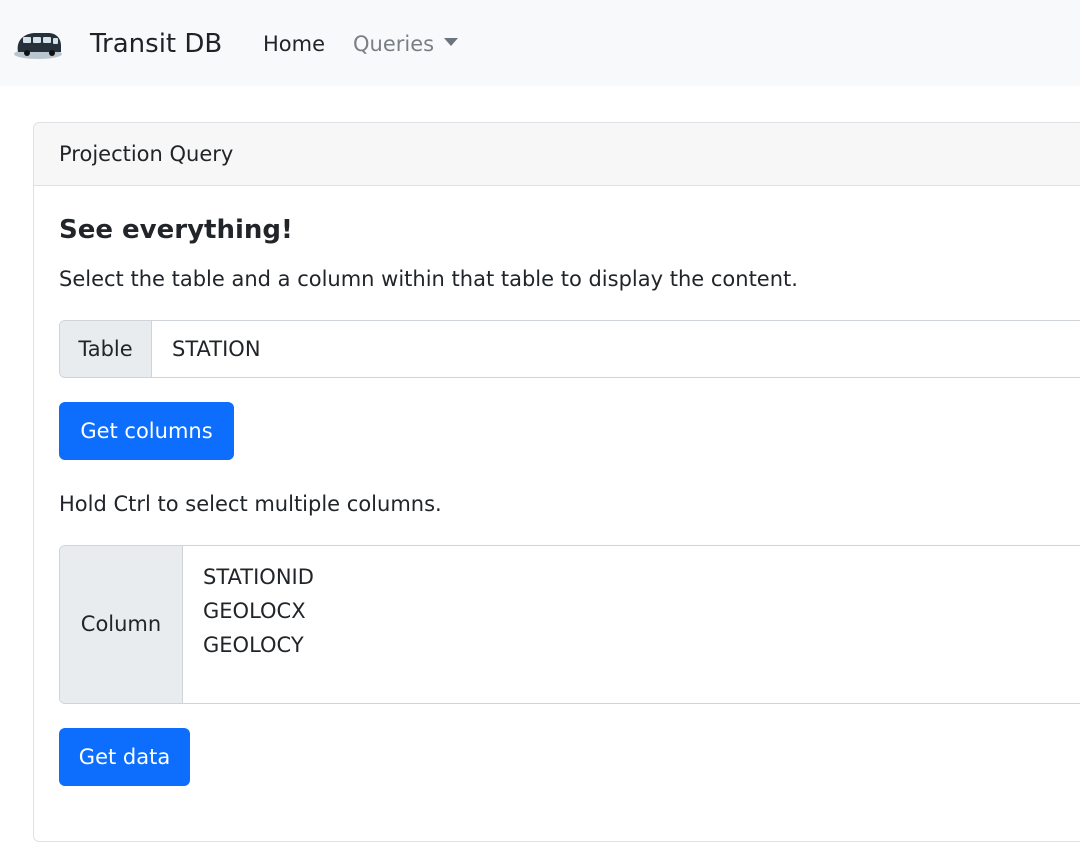 The height and width of the screenshot is (842, 1080). Describe the element at coordinates (124, 757) in the screenshot. I see `get-data-button: Get data` at that location.